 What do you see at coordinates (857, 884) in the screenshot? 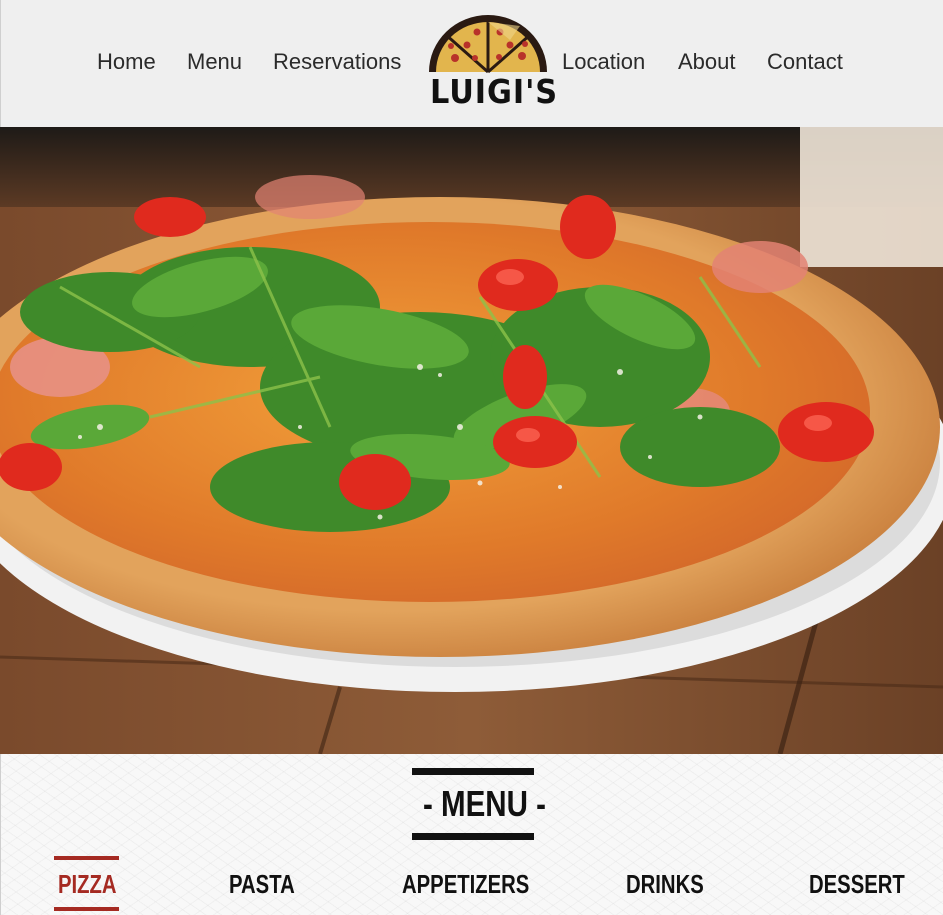
I see `tab-dessert: DESSERT` at bounding box center [857, 884].